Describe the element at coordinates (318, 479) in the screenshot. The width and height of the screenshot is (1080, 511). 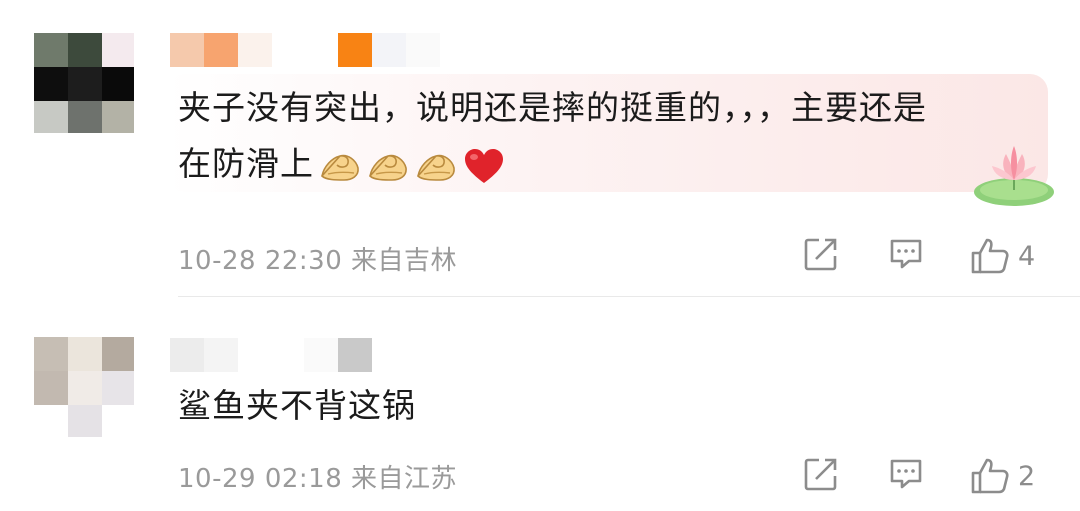
I see `timestamp-location: 10-29 02:18 来自江苏` at that location.